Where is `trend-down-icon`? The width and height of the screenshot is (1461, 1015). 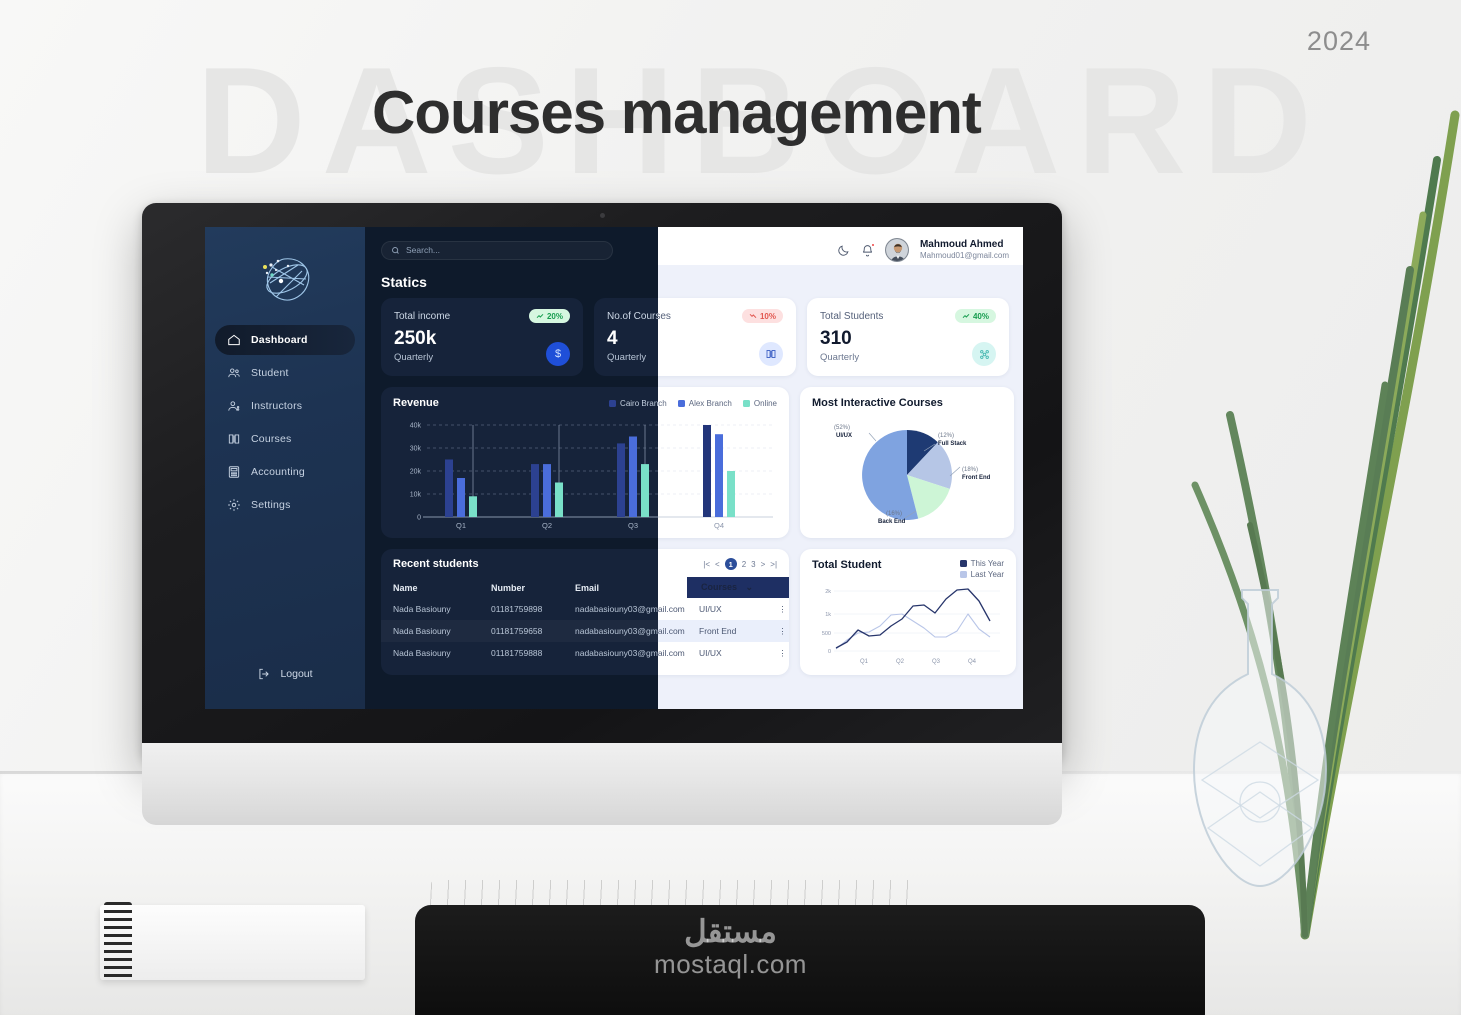
trend-down-icon is located at coordinates (753, 316).